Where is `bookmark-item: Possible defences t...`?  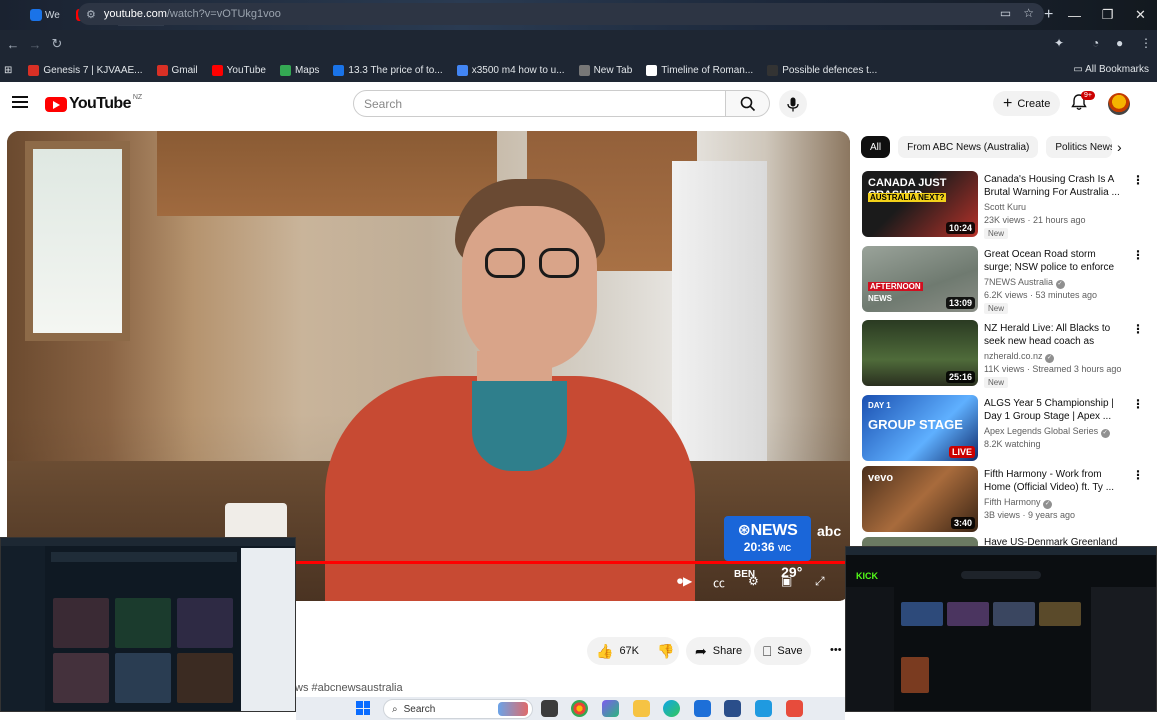
bookmark-item: Possible defences t... is located at coordinates (822, 70).